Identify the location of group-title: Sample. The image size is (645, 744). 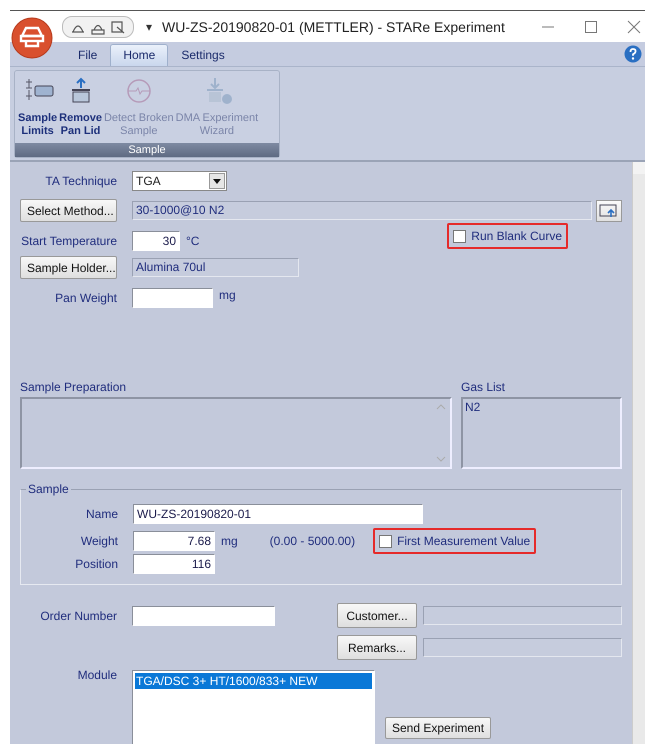
(48, 489).